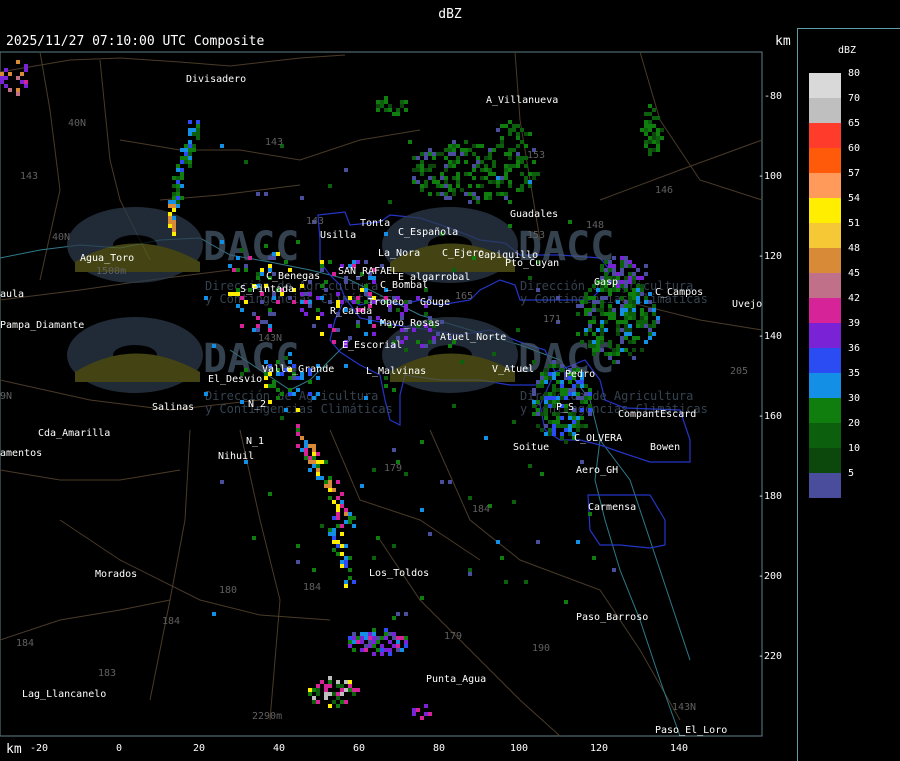  I want to click on svg-text: 40N, so click(61, 237).